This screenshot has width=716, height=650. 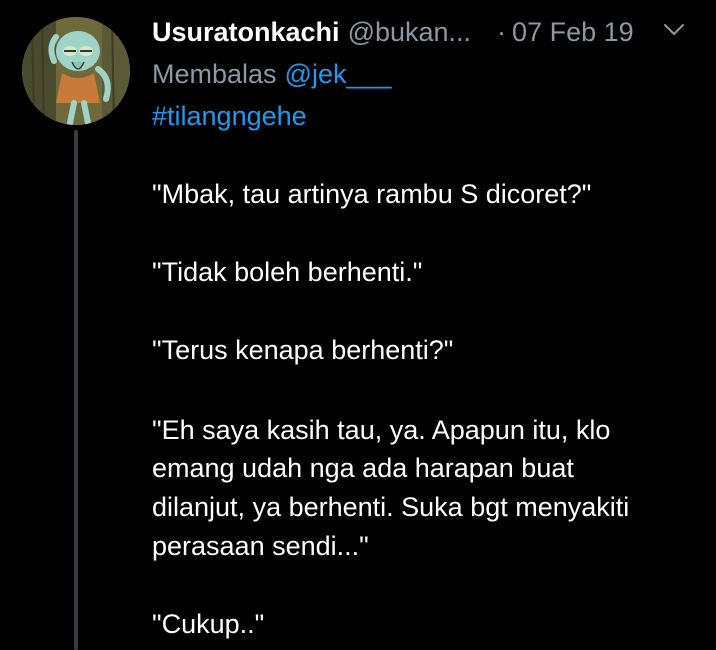 I want to click on tweet-text-line: "Cukup..", so click(x=208, y=624).